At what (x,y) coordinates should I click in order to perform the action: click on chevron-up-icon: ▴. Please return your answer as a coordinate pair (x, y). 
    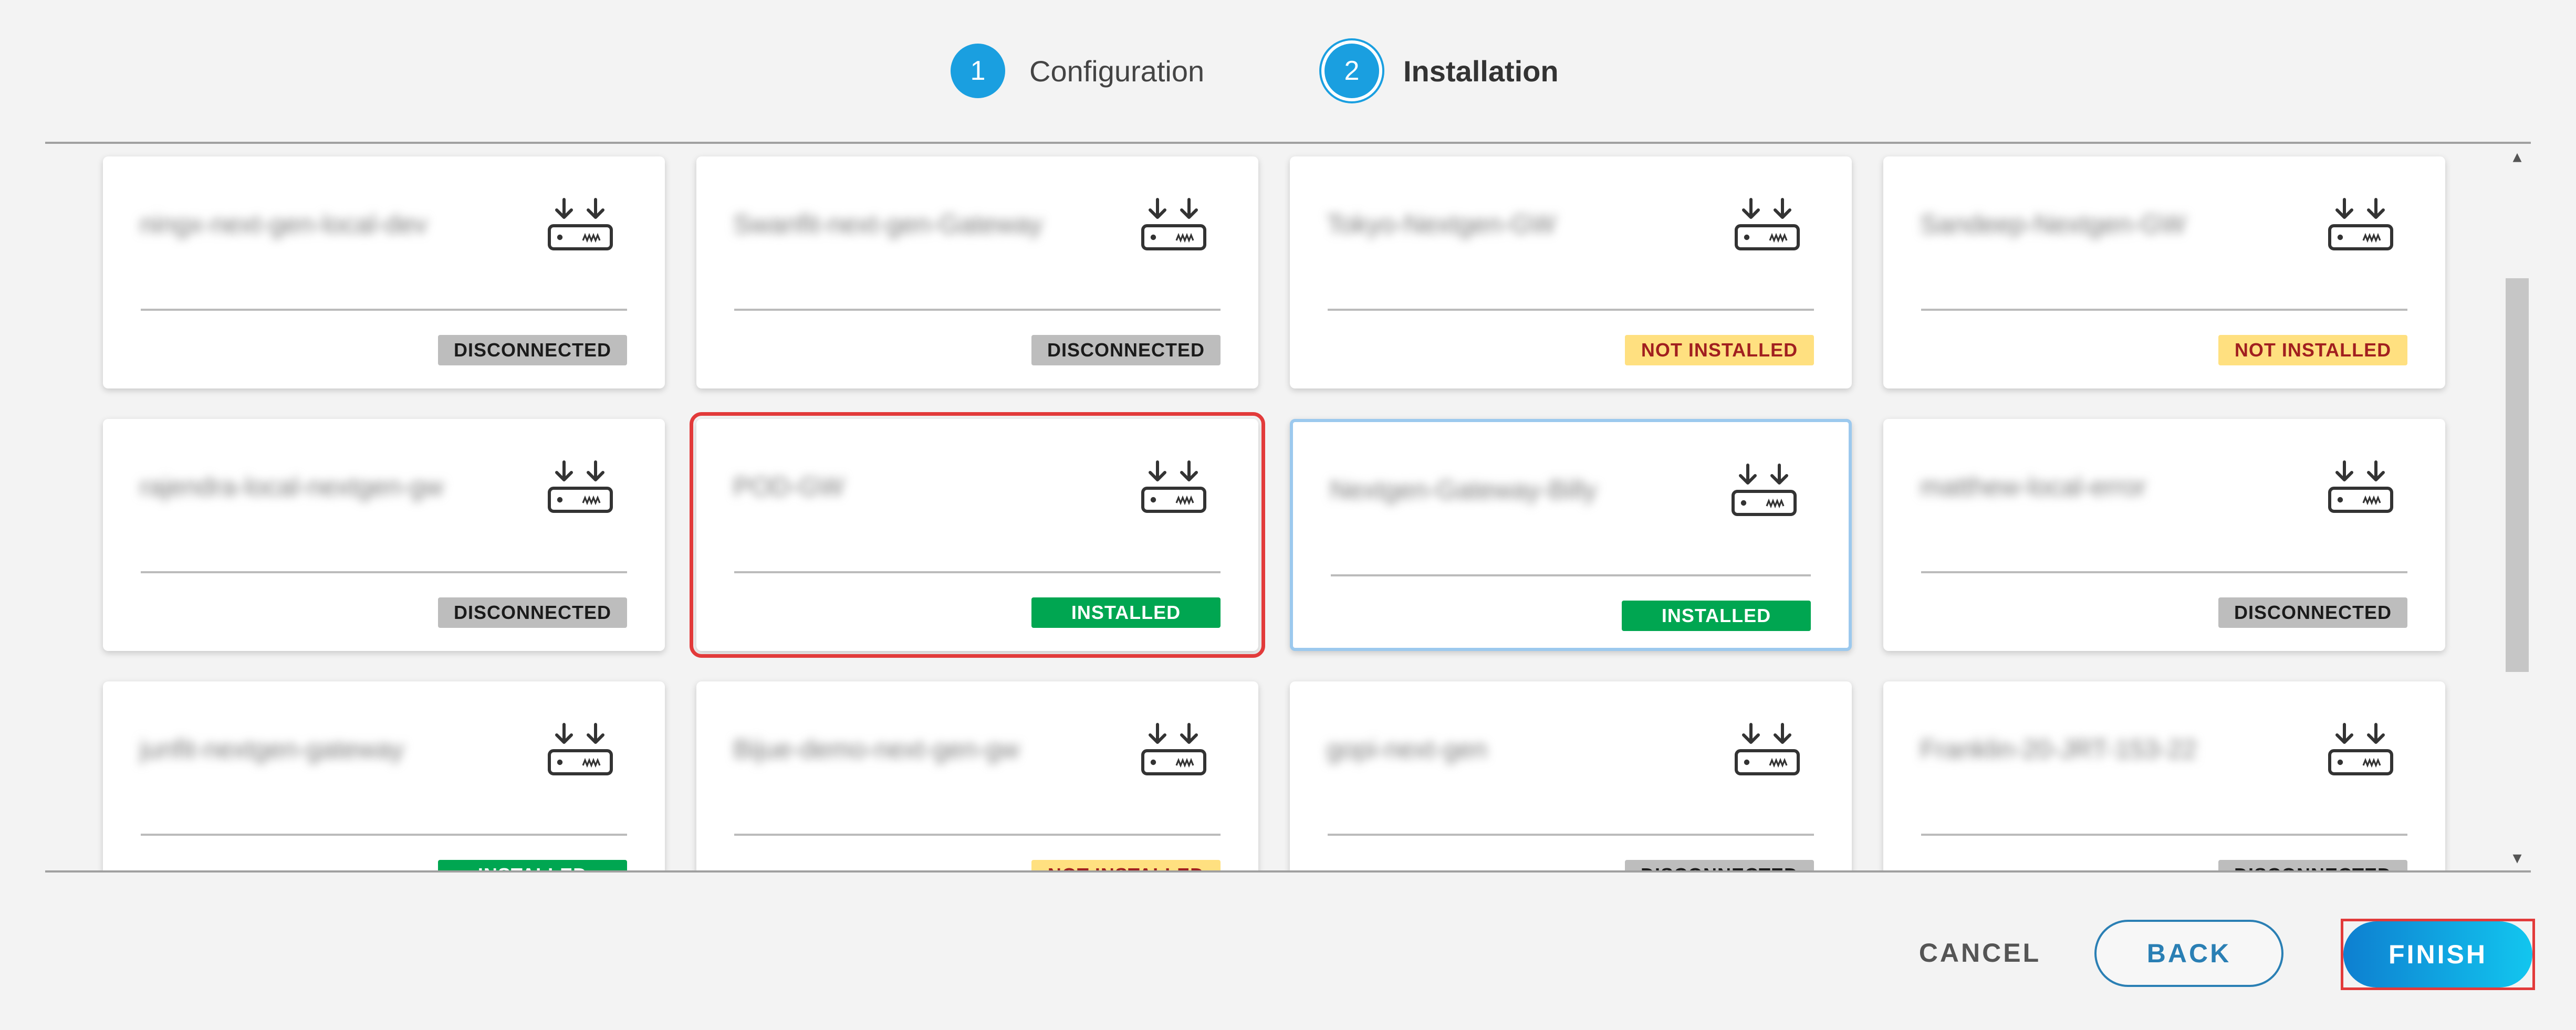
    Looking at the image, I should click on (2517, 156).